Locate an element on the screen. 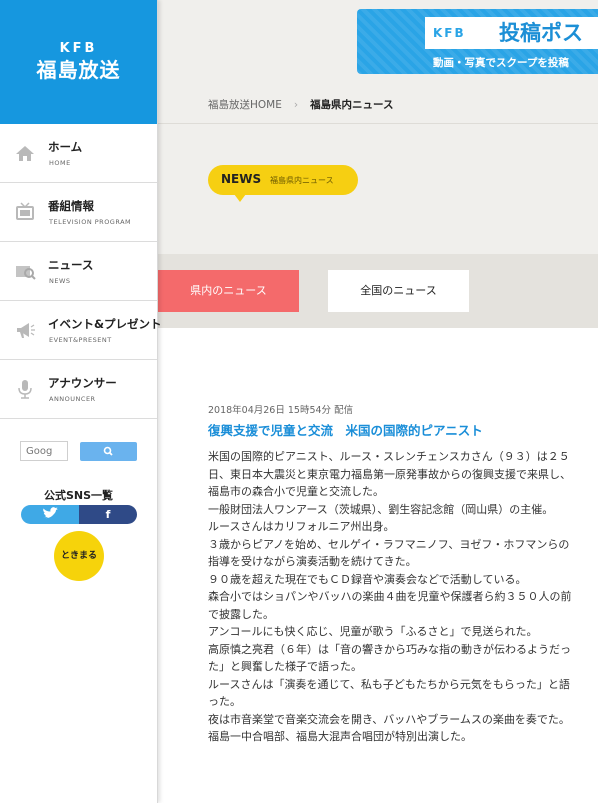 The width and height of the screenshot is (598, 803). microphone-icon is located at coordinates (25, 389).